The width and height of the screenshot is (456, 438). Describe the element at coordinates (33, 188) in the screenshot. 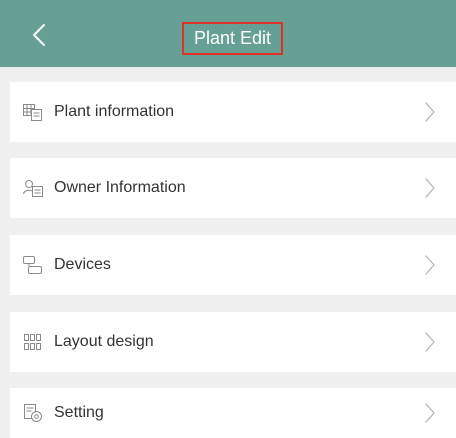

I see `owner-card-icon` at that location.